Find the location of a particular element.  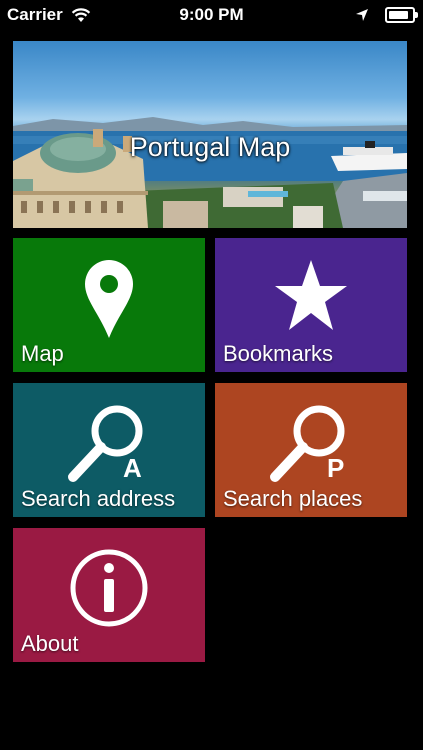

search-address-tile-label: Search address is located at coordinates (98, 498).